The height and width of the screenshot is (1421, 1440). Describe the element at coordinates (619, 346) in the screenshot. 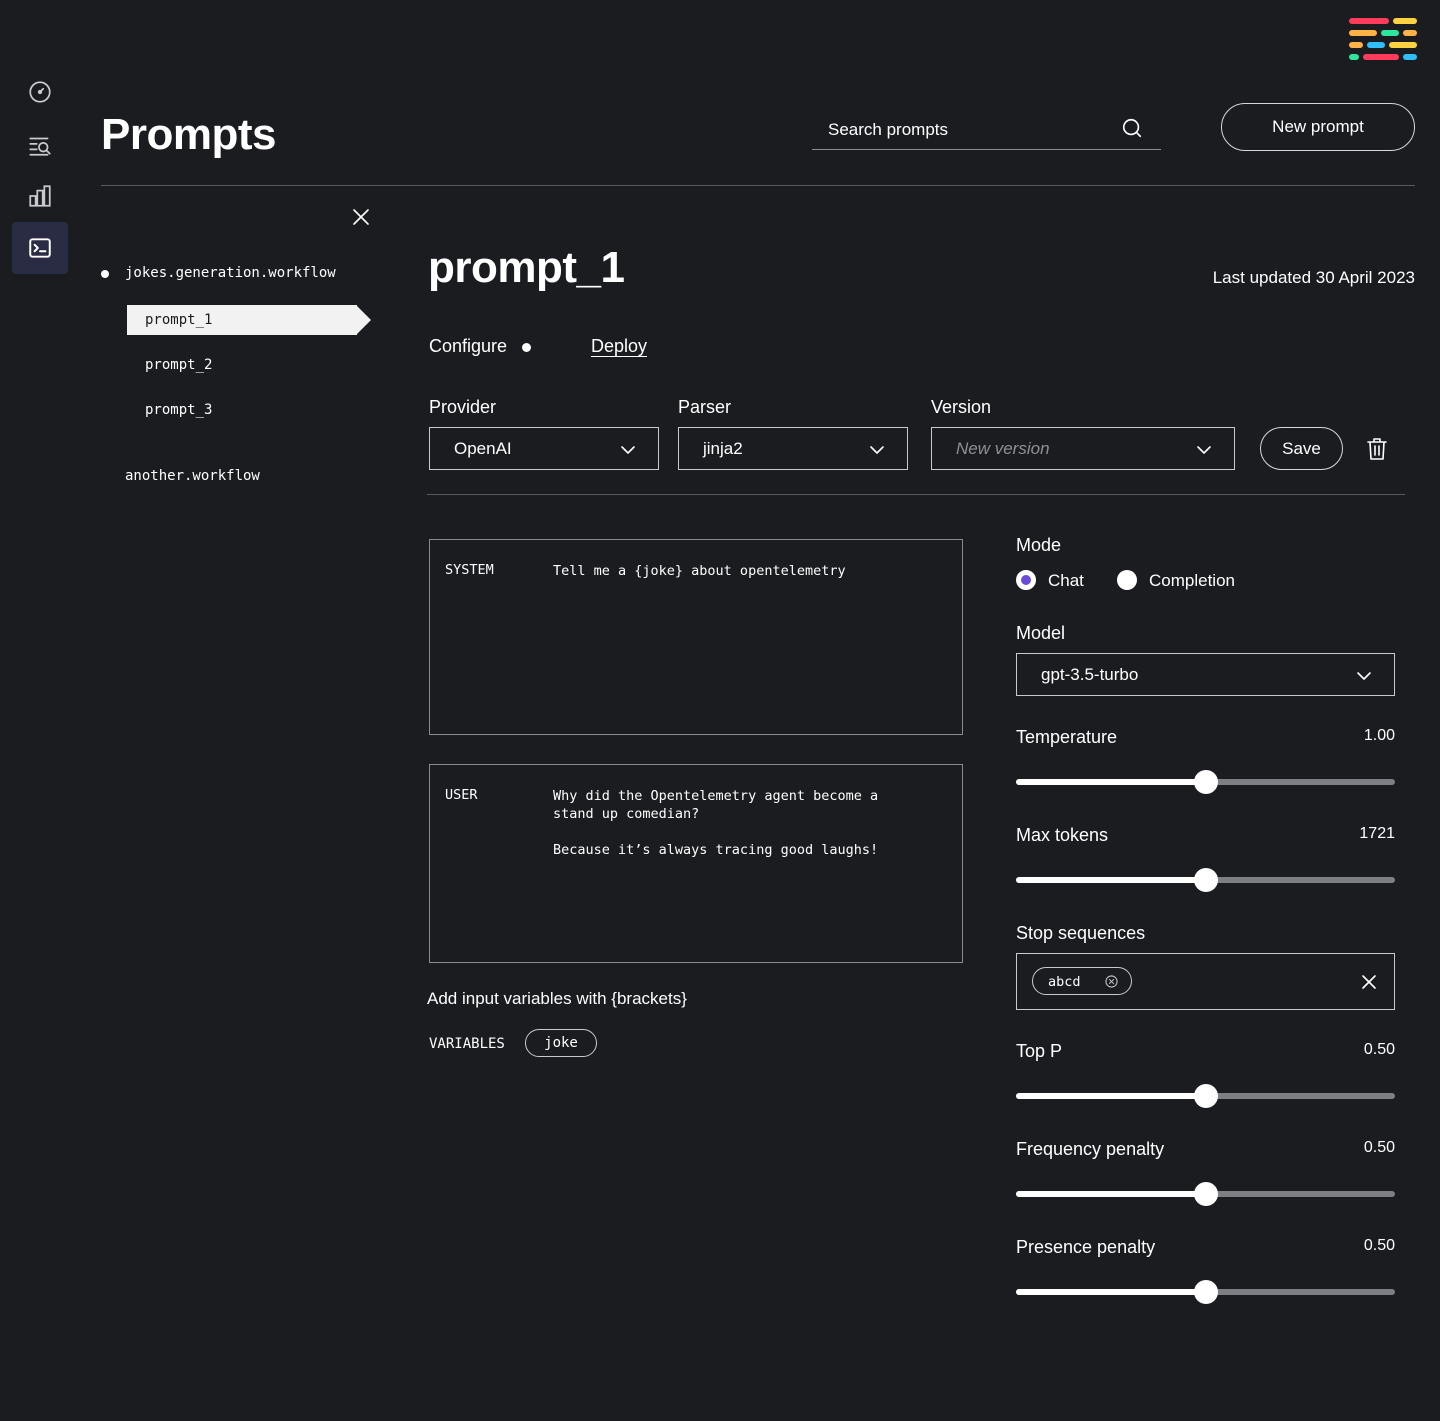

I see `tab-deploy: Deploy` at that location.